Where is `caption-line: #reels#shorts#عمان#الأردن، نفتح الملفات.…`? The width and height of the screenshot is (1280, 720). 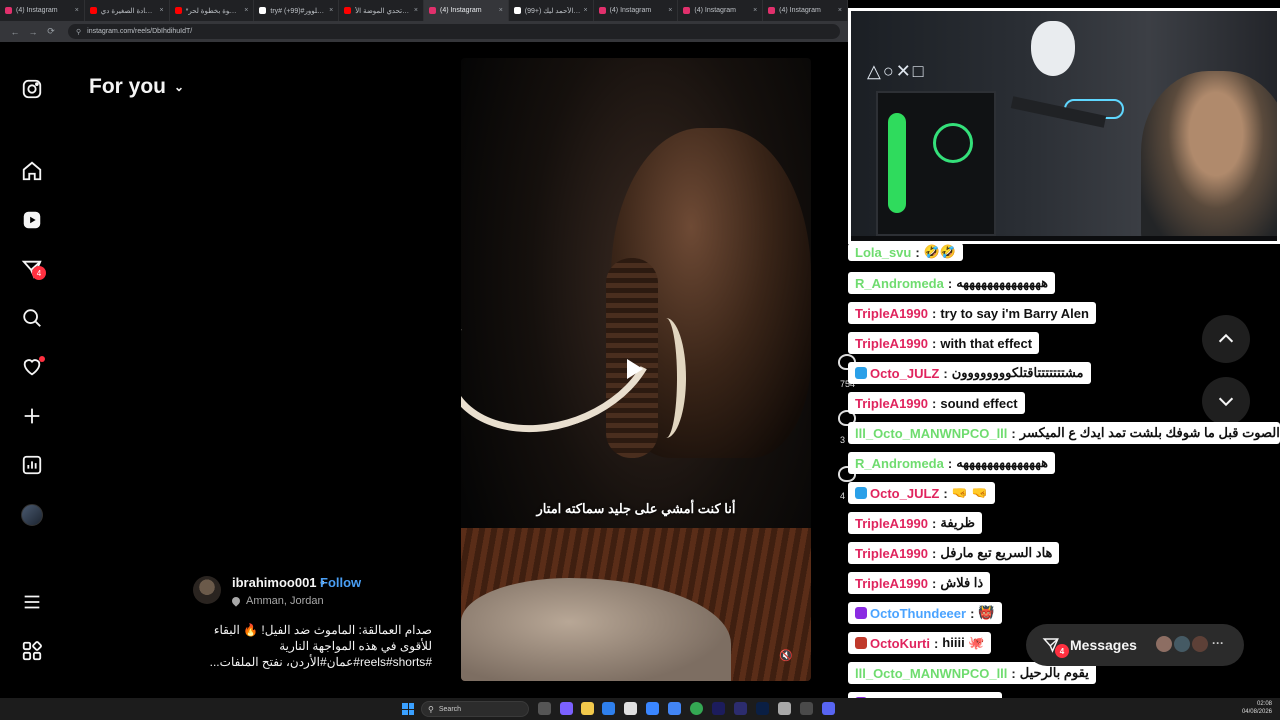
caption-line: #reels#shorts#عمان#الأردن، نفتح الملفات.… is located at coordinates (320, 662).